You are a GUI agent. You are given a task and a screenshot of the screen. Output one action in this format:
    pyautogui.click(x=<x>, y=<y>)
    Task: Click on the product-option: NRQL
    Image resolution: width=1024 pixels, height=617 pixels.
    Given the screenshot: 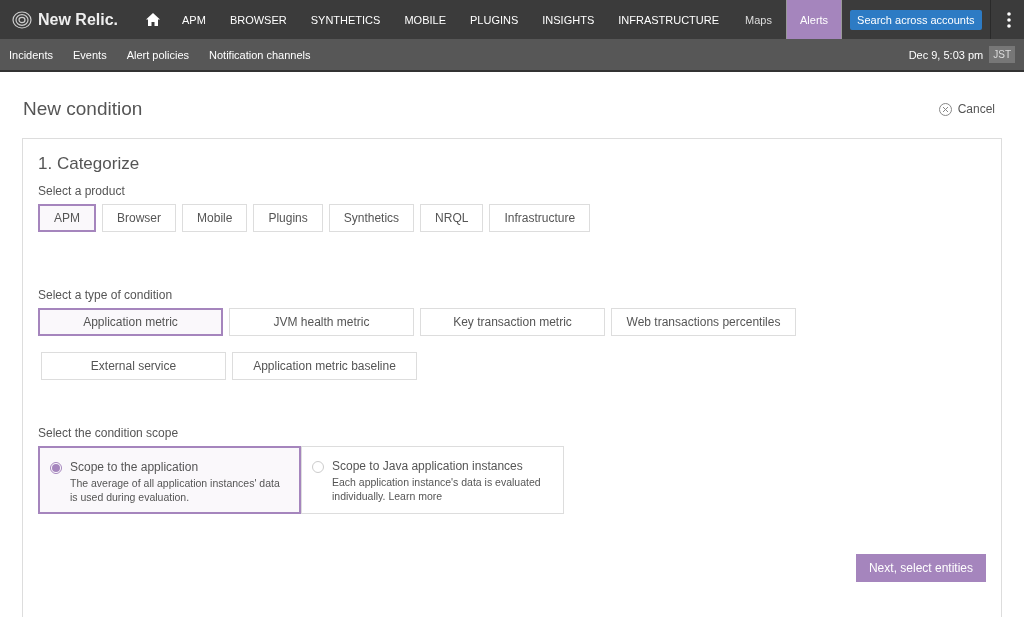 What is the action you would take?
    pyautogui.click(x=452, y=218)
    